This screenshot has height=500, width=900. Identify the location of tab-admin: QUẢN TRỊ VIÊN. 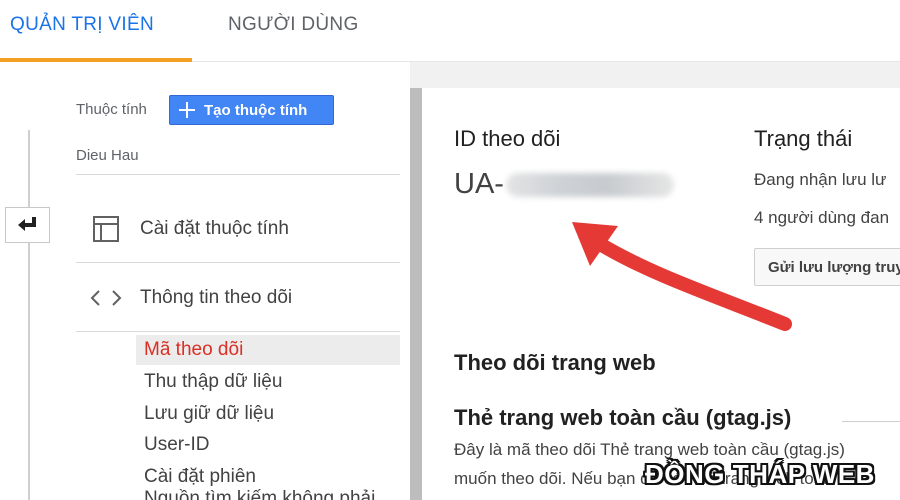
(82, 25).